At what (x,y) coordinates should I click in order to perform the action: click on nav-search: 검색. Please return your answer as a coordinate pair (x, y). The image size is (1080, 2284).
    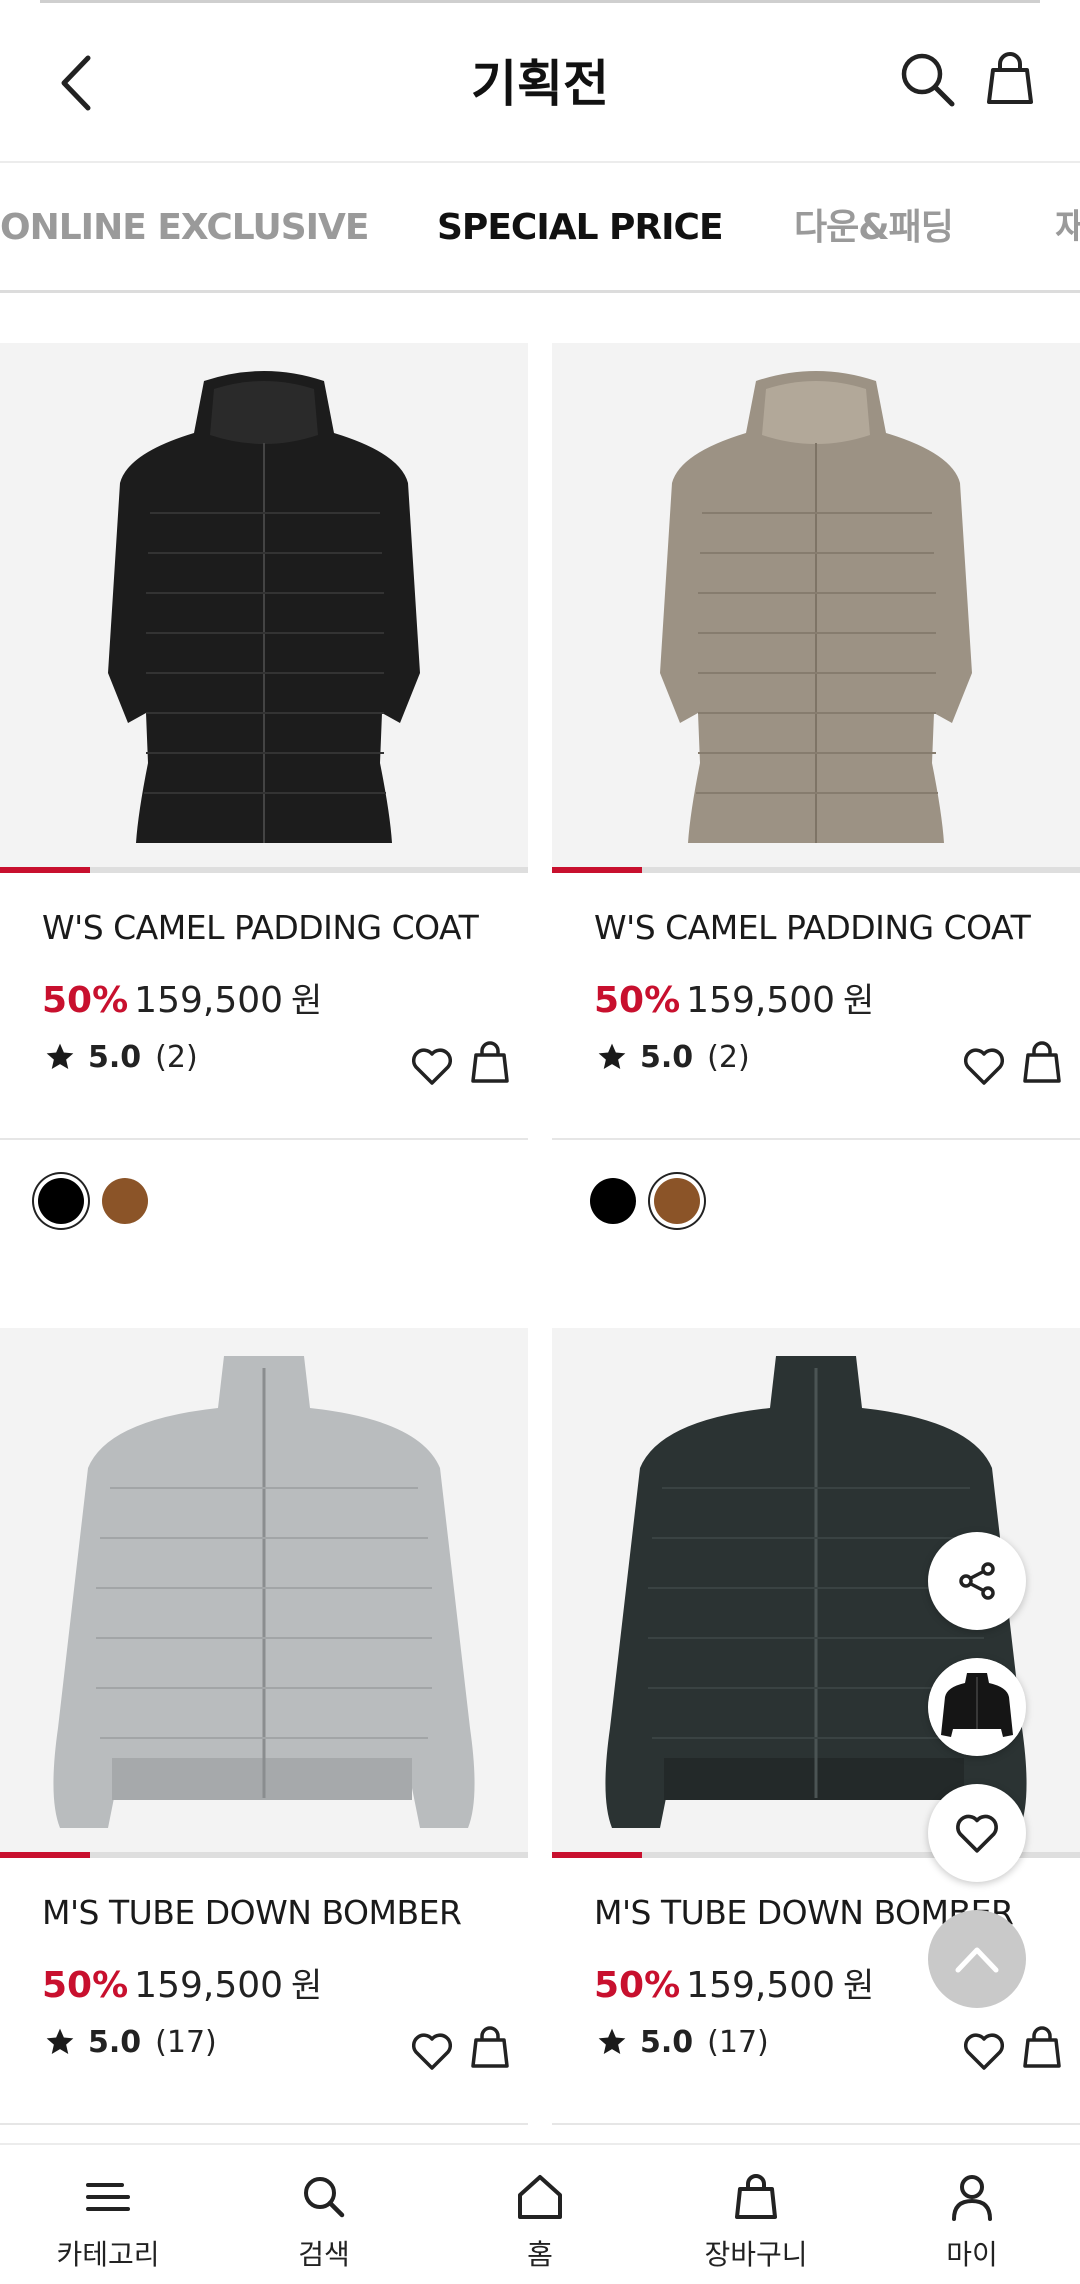
    Looking at the image, I should click on (324, 2214).